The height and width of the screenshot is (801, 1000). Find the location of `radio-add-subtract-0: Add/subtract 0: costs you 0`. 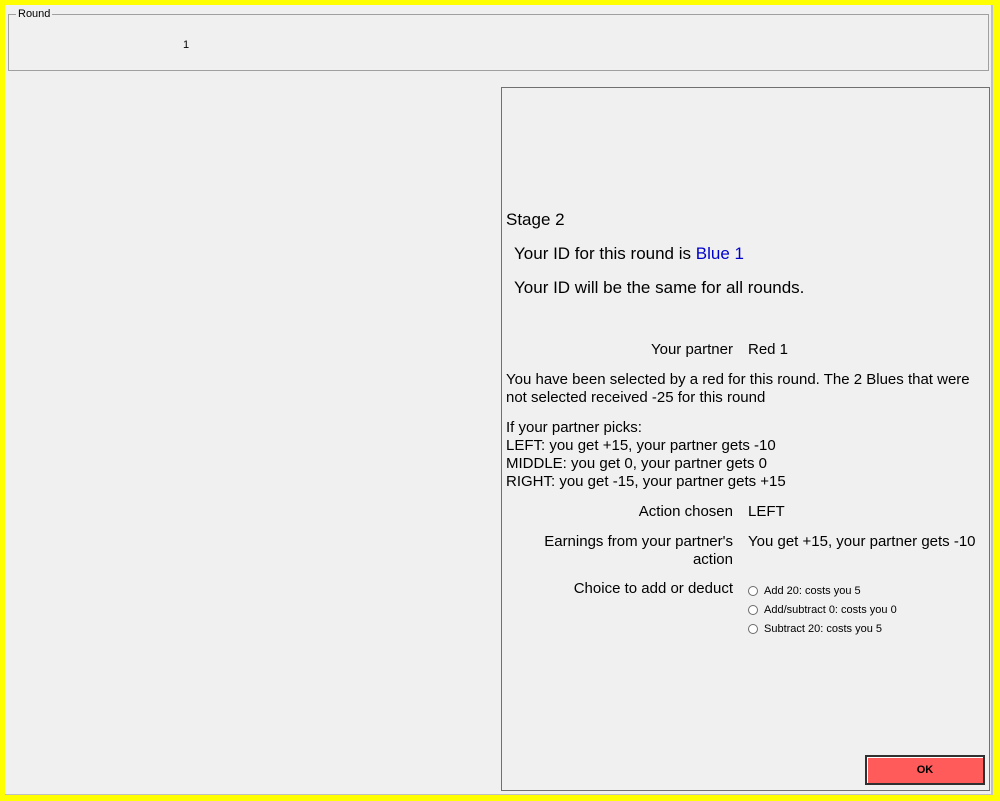

radio-add-subtract-0: Add/subtract 0: costs you 0 is located at coordinates (822, 609).